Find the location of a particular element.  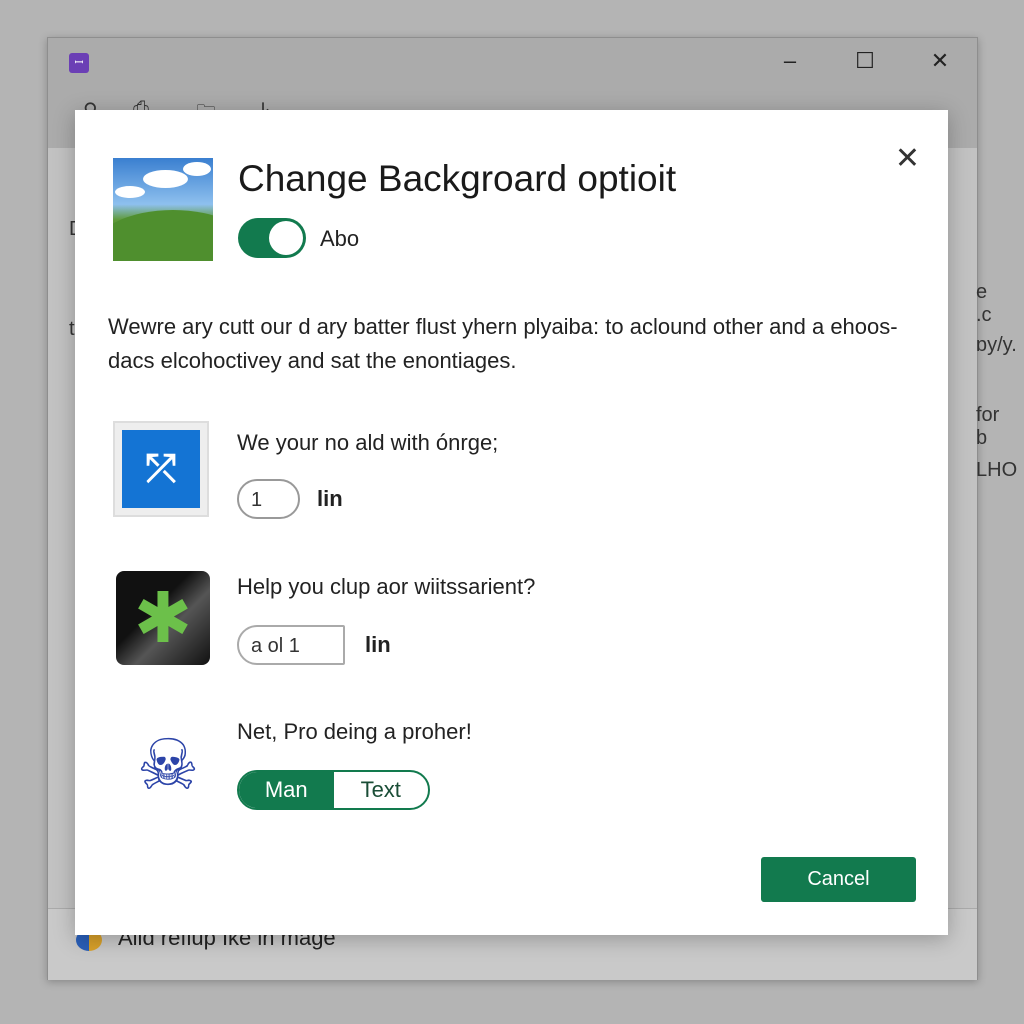

bg-text: t is located at coordinates (72, 329).